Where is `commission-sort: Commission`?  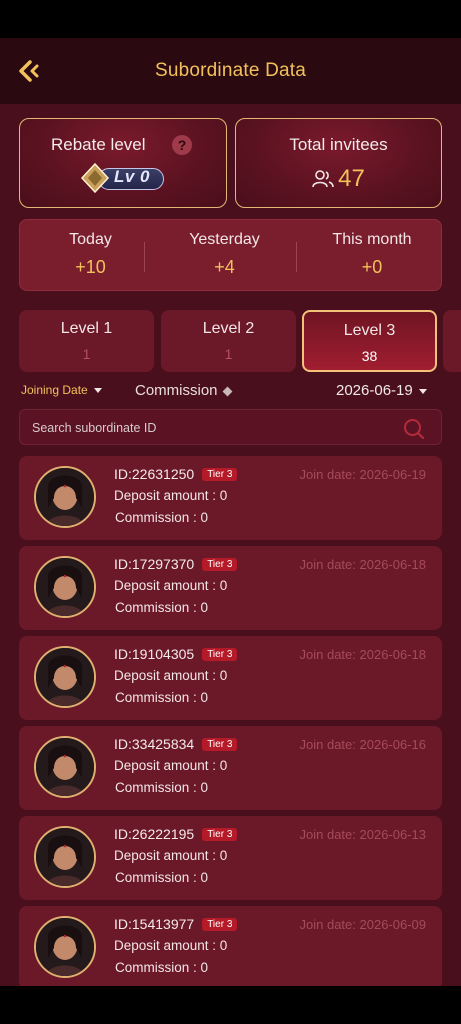
commission-sort: Commission is located at coordinates (183, 390).